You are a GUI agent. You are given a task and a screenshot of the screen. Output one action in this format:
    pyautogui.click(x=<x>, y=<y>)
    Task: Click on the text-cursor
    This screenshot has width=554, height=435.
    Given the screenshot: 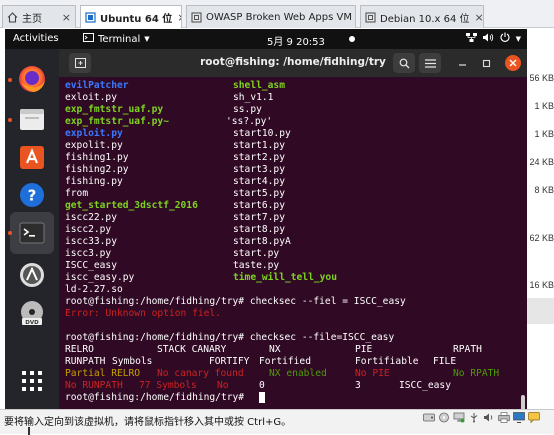 What is the action you would take?
    pyautogui.click(x=262, y=397)
    